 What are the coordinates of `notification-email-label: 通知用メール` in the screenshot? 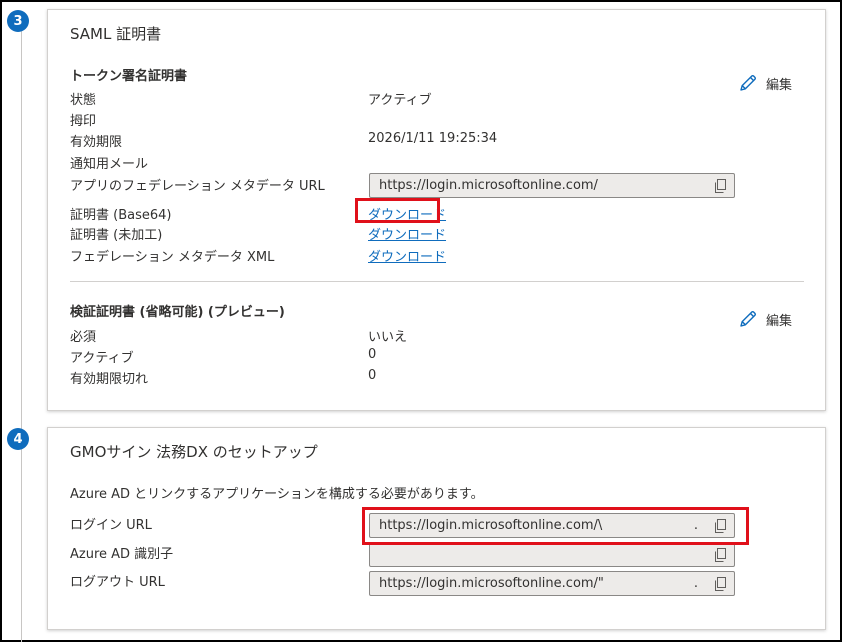 It's located at (109, 164).